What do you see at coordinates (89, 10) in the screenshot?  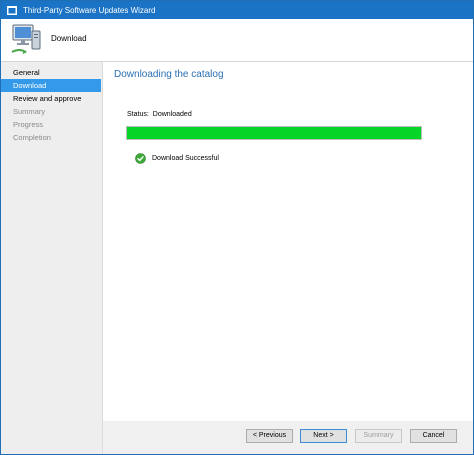 I see `window-title: Third-Party Software Updates Wizard` at bounding box center [89, 10].